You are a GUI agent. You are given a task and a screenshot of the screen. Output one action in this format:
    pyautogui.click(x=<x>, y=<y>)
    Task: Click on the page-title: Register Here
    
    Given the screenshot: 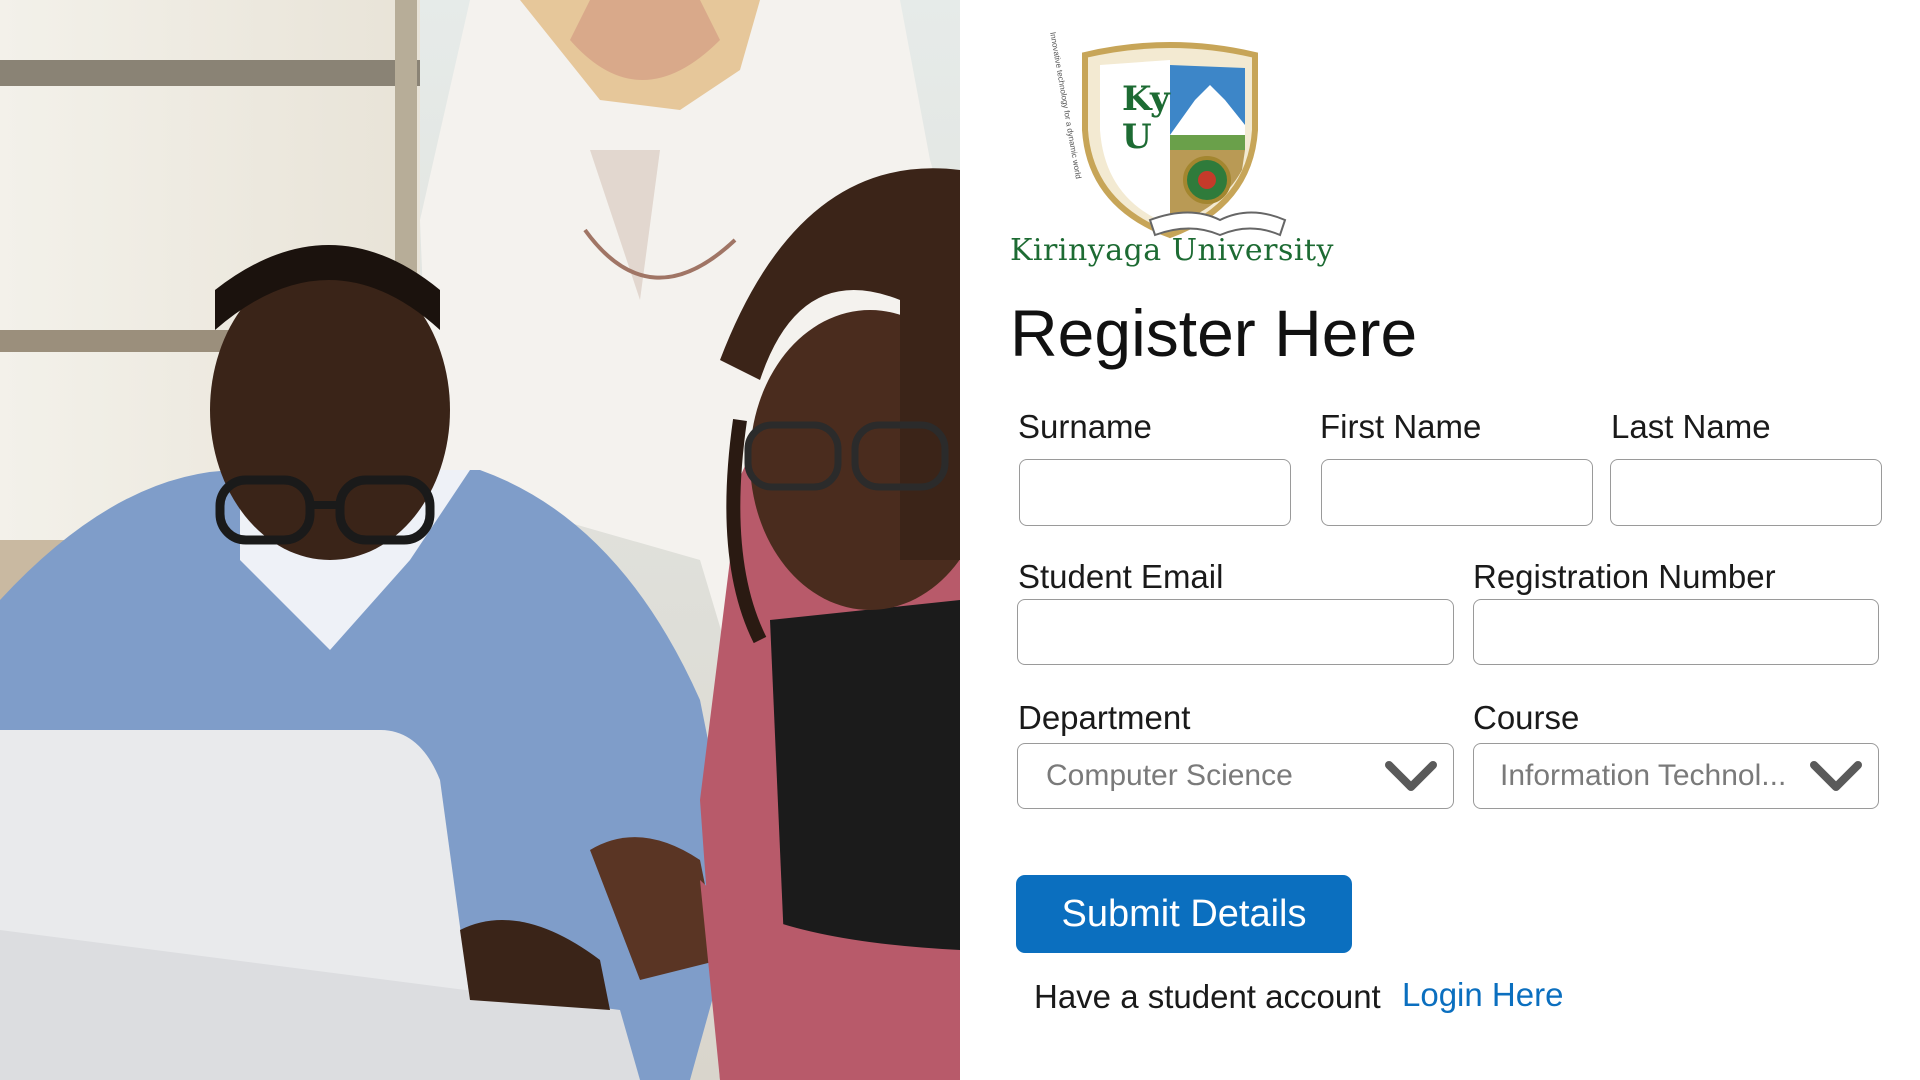 What is the action you would take?
    pyautogui.click(x=1214, y=333)
    